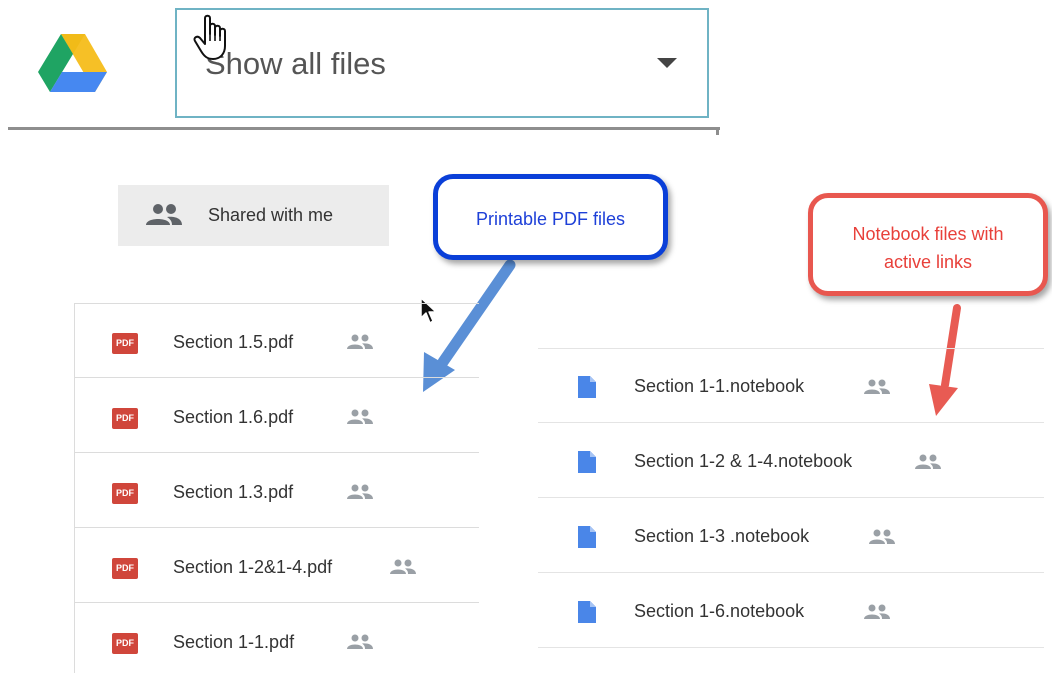 The height and width of the screenshot is (673, 1052). What do you see at coordinates (442, 63) in the screenshot?
I see `file-filter-dropdown: Show all files` at bounding box center [442, 63].